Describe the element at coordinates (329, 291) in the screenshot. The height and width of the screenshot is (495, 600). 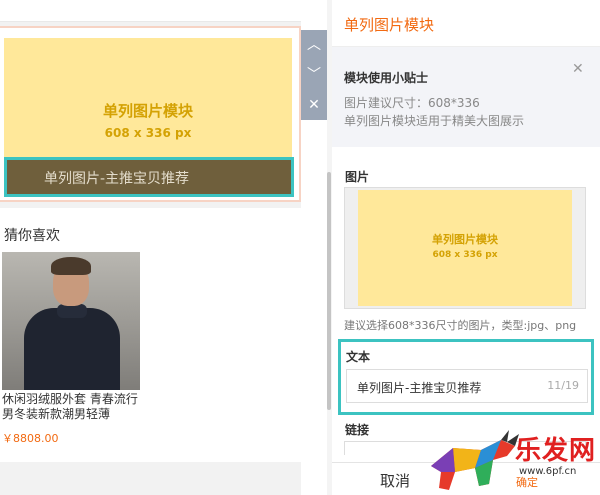
I see `scrollbar-thumb` at that location.